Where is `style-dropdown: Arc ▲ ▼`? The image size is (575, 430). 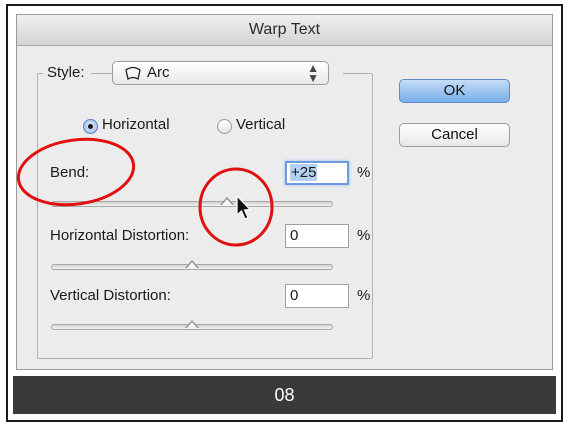 style-dropdown: Arc ▲ ▼ is located at coordinates (220, 73).